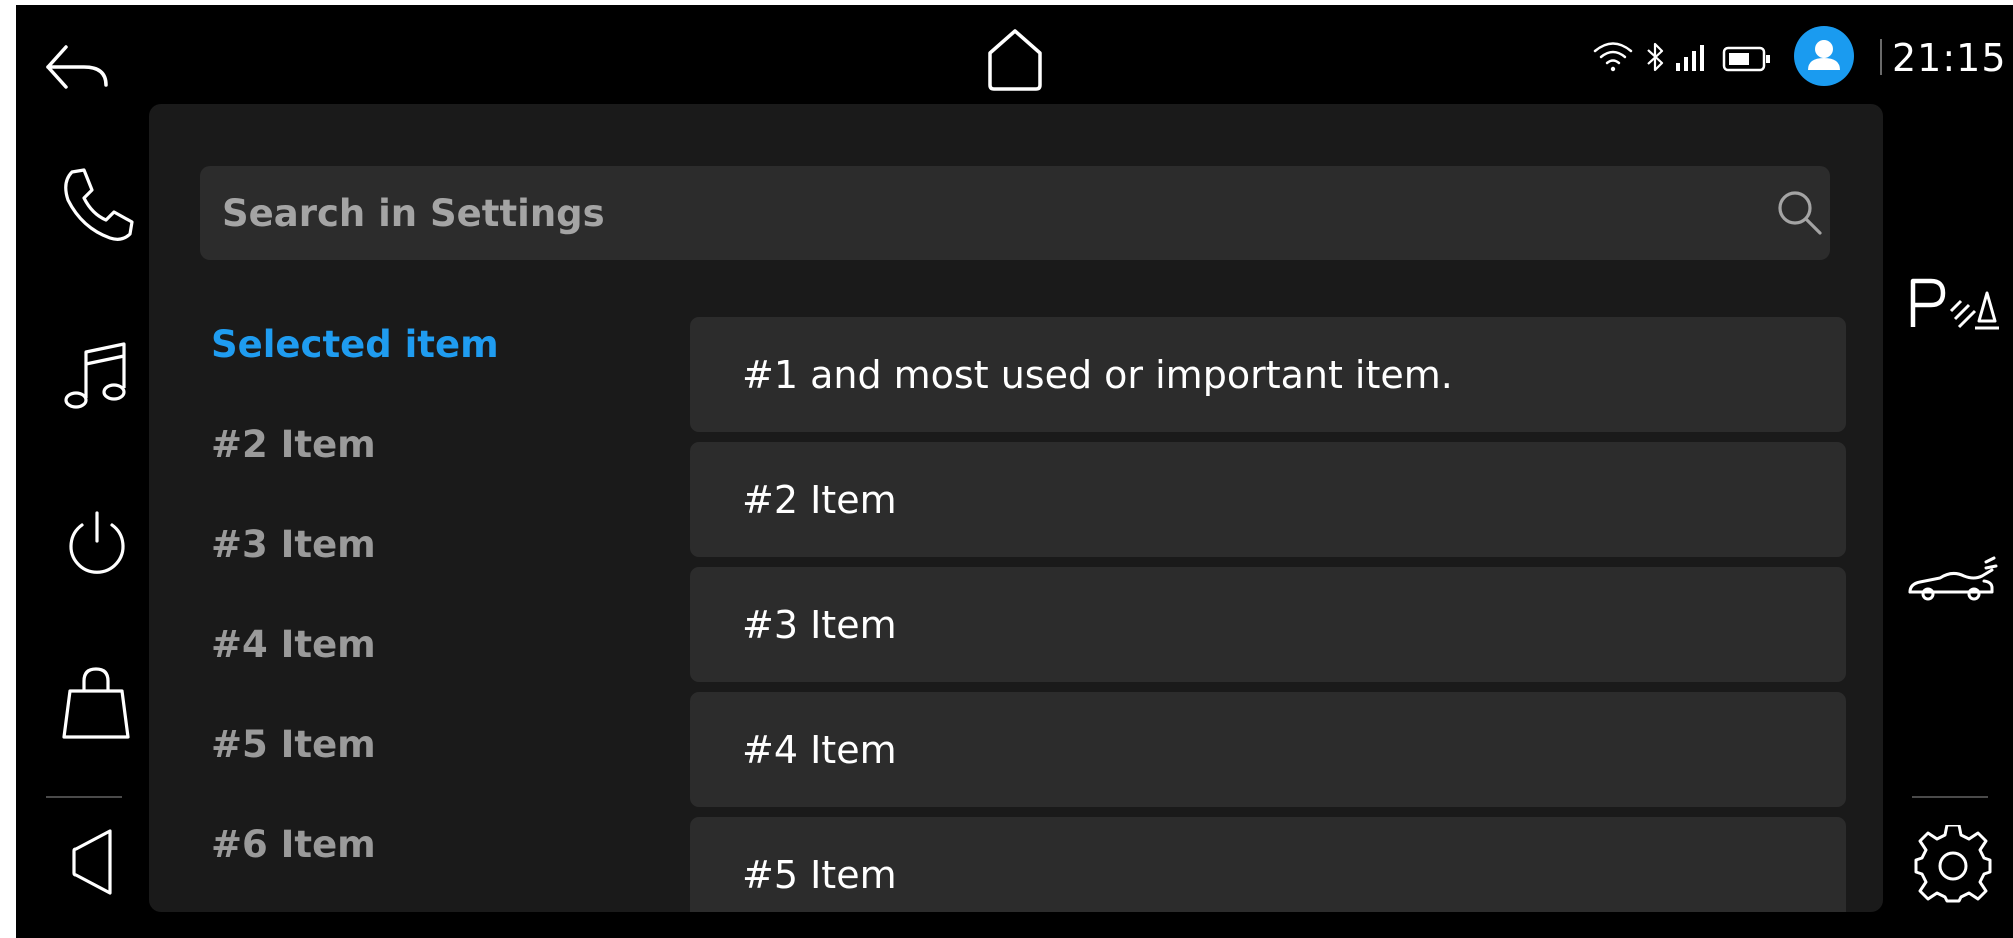  I want to click on user-avatar, so click(1824, 56).